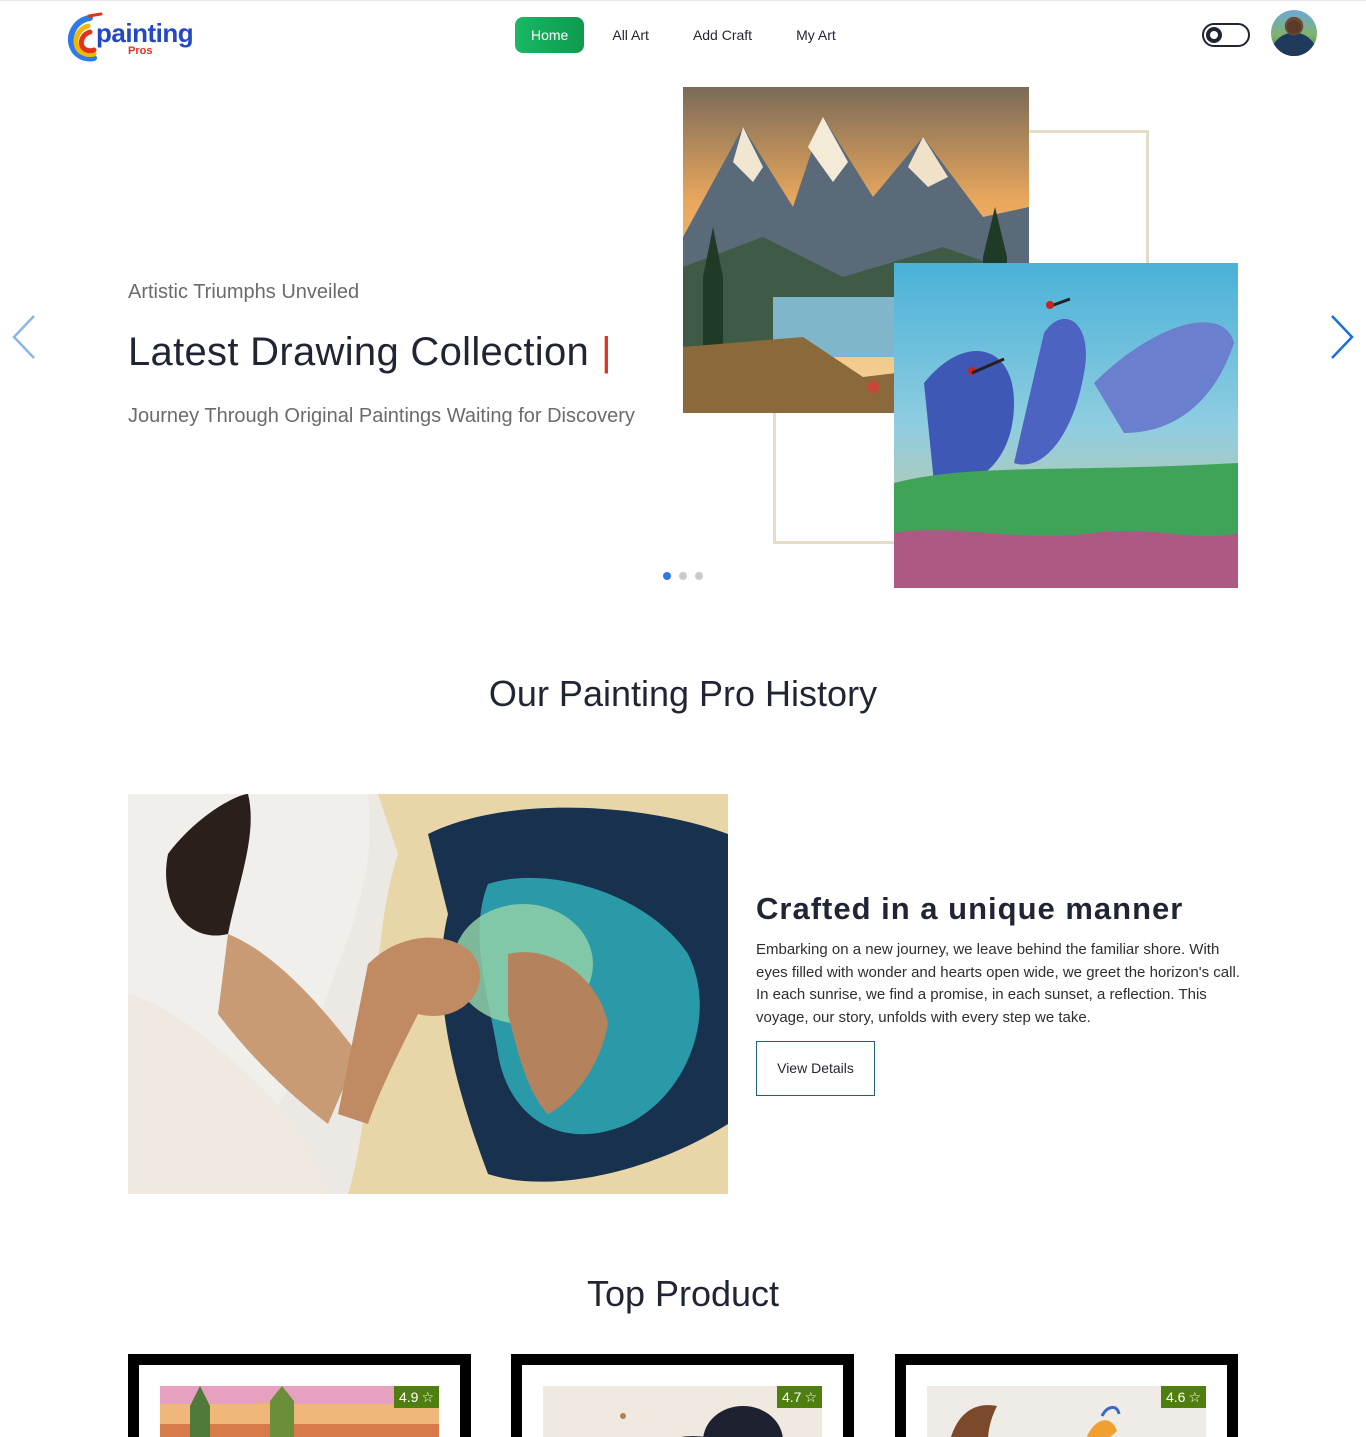 This screenshot has width=1366, height=1437. I want to click on nav-all-art: All Art, so click(630, 35).